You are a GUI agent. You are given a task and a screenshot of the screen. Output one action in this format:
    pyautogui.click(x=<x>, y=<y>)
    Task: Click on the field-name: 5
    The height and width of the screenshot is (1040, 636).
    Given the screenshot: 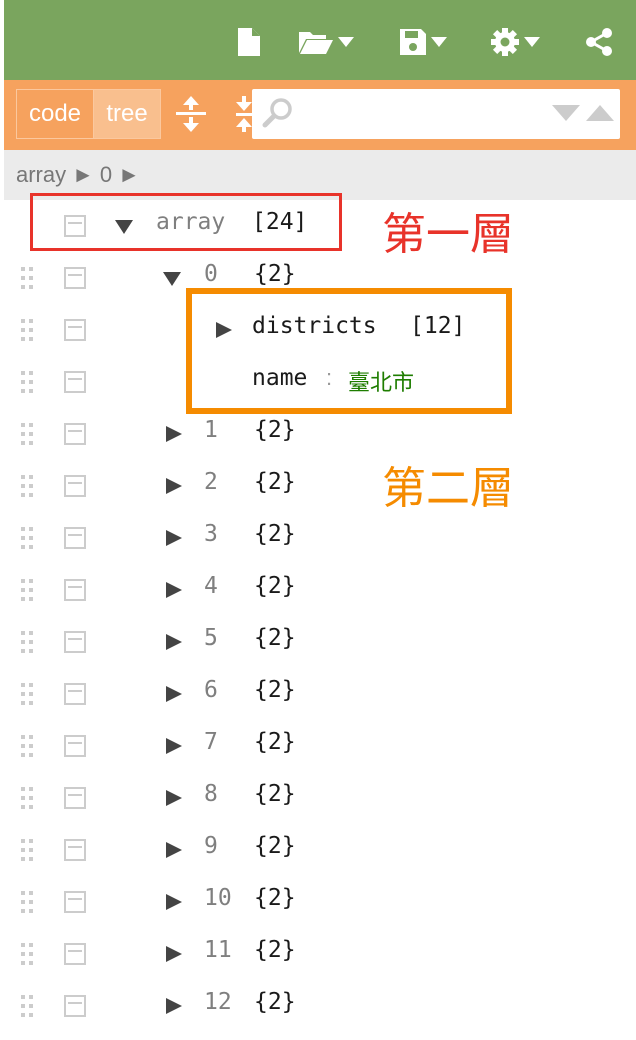 What is the action you would take?
    pyautogui.click(x=211, y=638)
    